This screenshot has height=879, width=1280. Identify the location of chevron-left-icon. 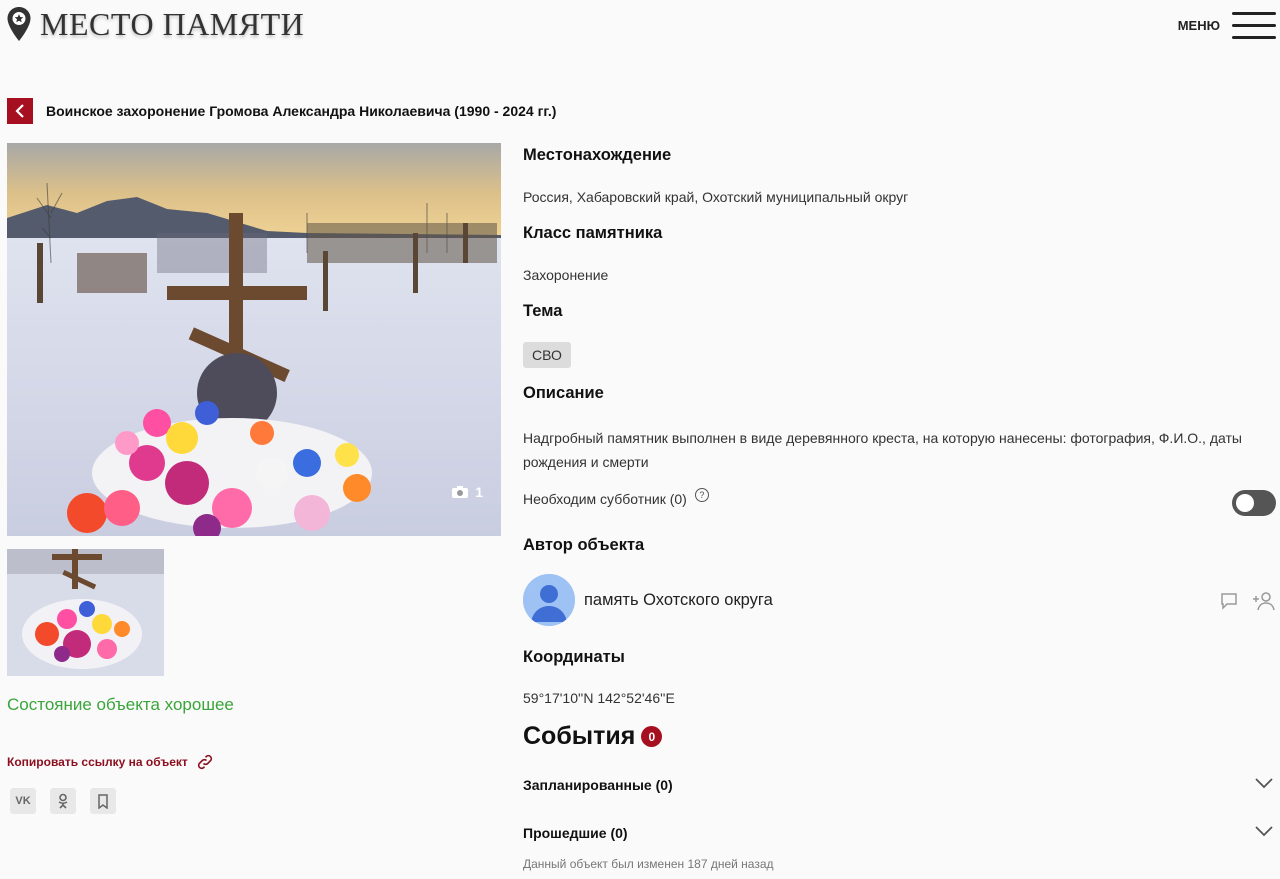
(19, 111).